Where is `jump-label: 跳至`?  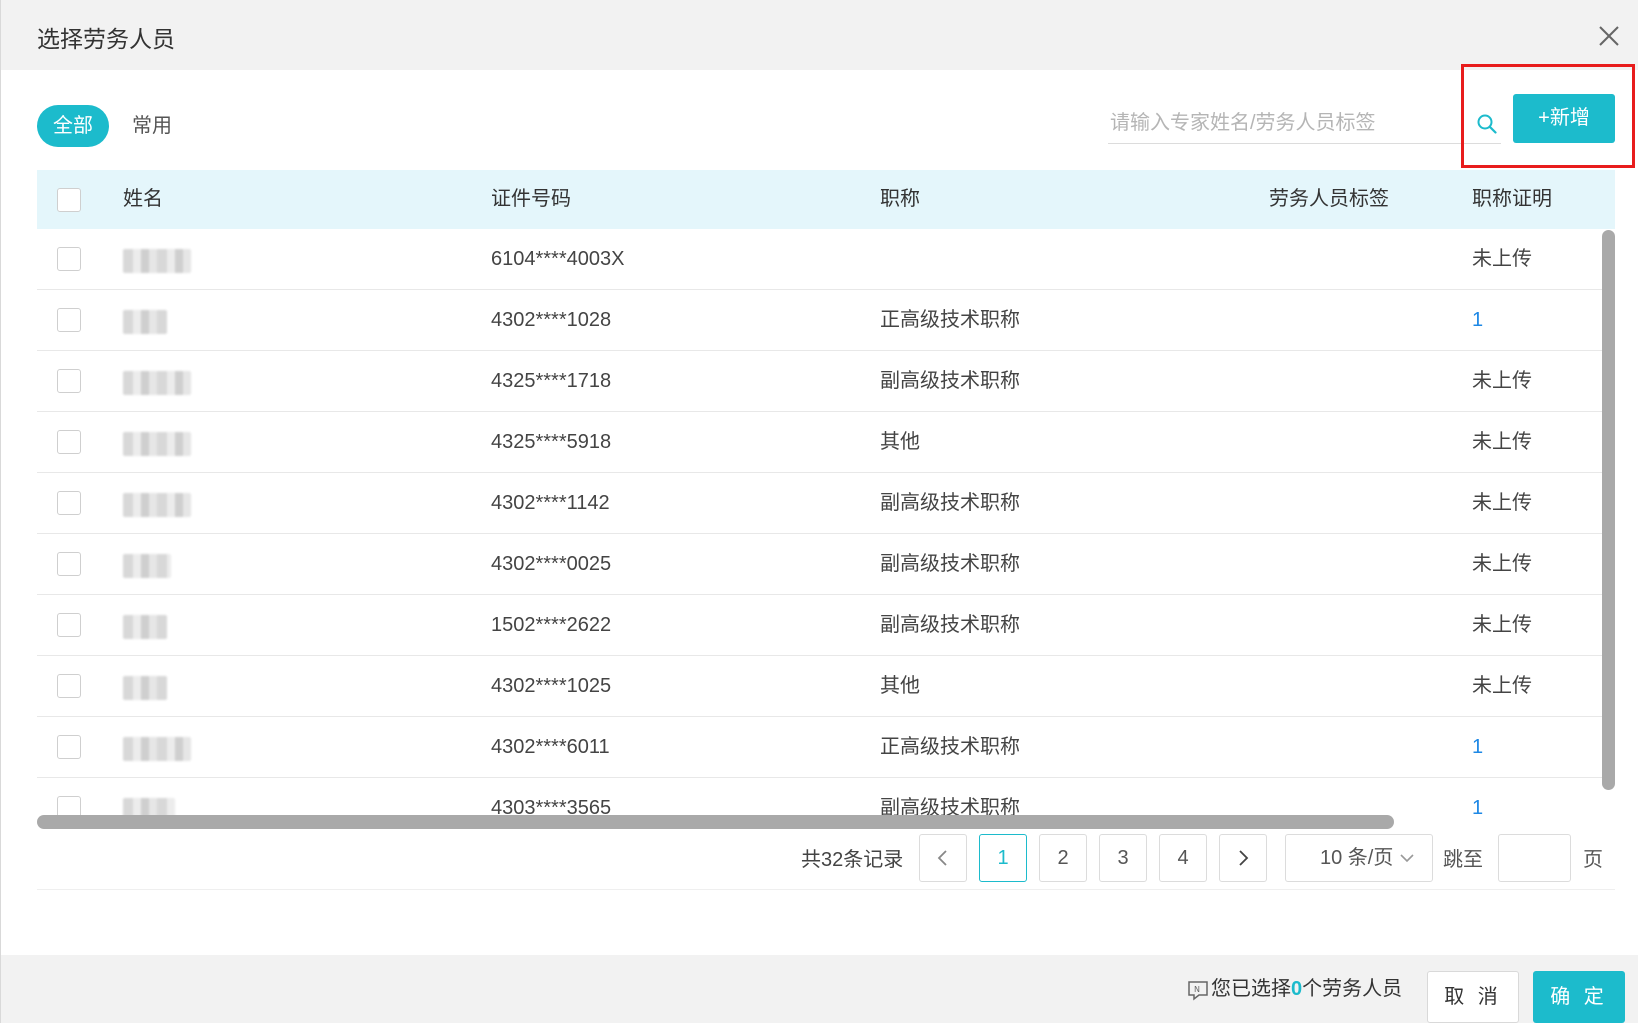 jump-label: 跳至 is located at coordinates (1463, 860).